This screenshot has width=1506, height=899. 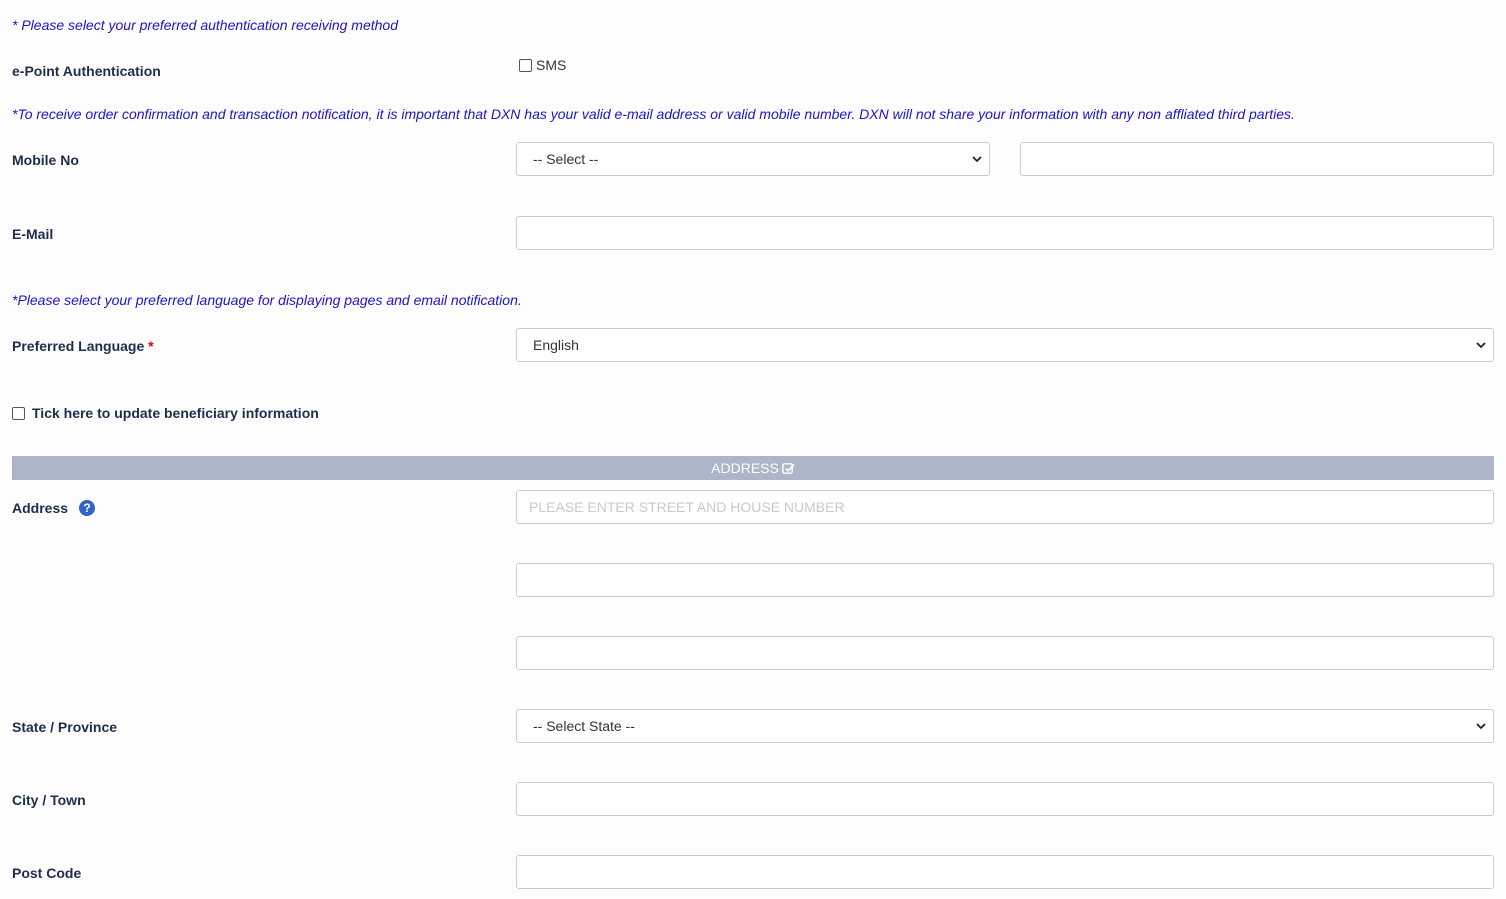 I want to click on postcode-input, so click(x=1005, y=872).